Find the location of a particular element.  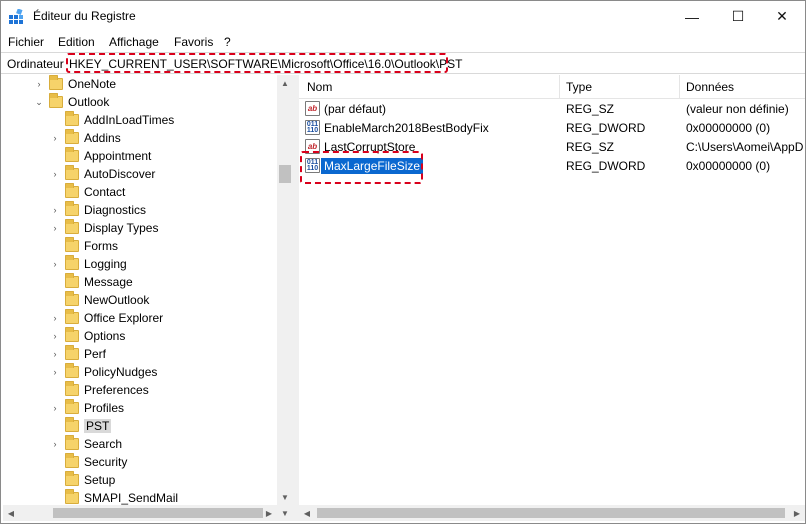

tree-item: Preferences is located at coordinates (99, 390).